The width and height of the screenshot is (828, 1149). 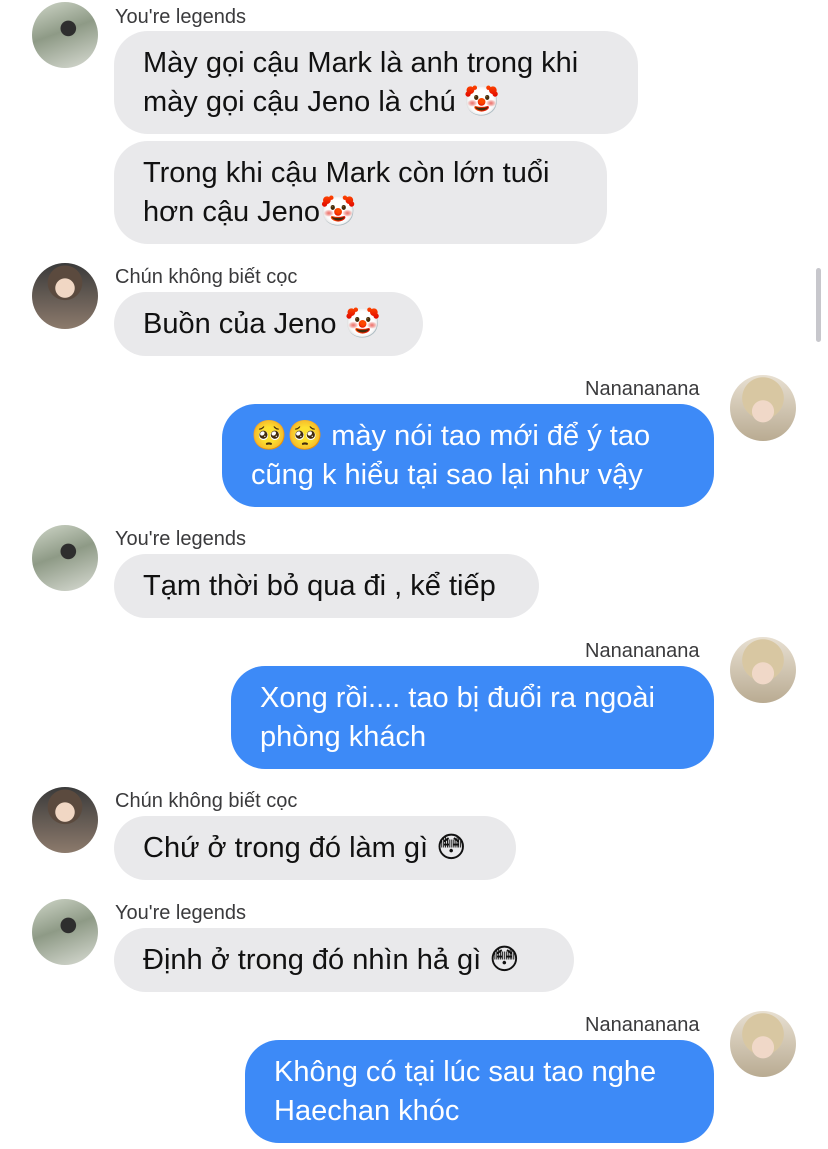 I want to click on message-bubble: Buồn của Jeno 🤡, so click(x=268, y=324).